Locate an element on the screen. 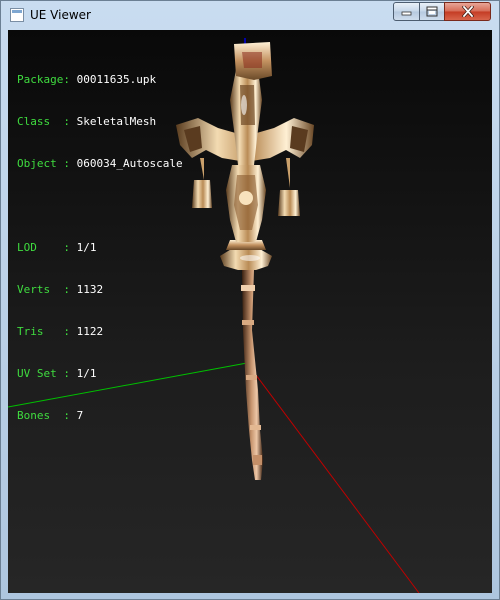  mesh-head is located at coordinates (245, 156).